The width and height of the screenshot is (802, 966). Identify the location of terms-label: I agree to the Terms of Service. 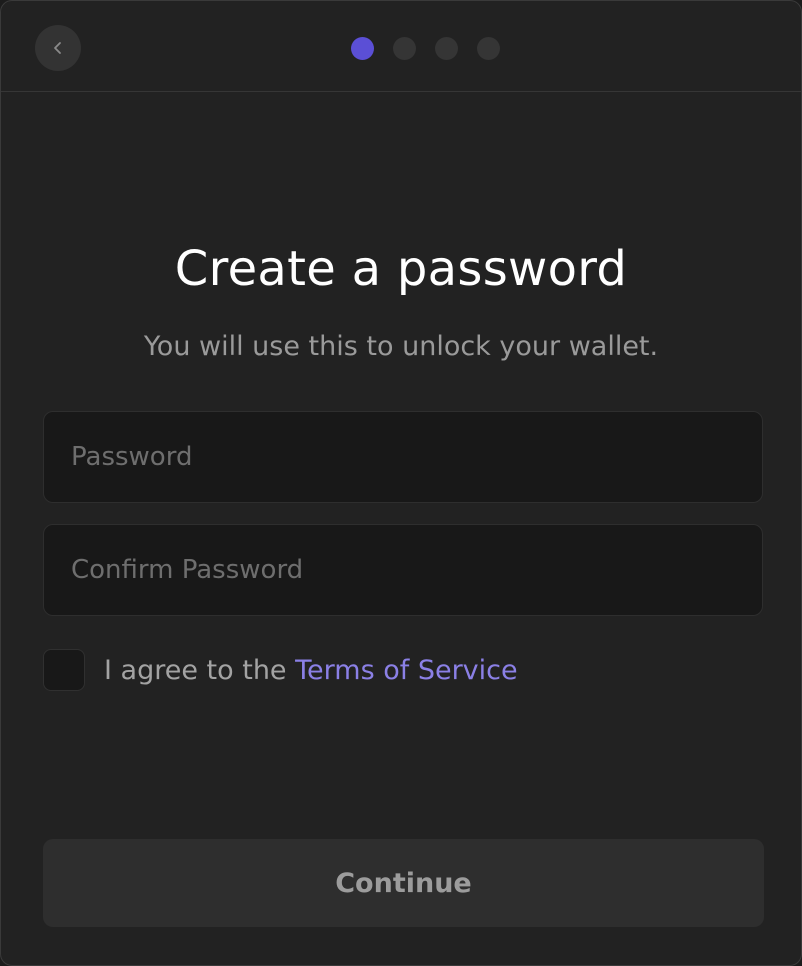
(311, 670).